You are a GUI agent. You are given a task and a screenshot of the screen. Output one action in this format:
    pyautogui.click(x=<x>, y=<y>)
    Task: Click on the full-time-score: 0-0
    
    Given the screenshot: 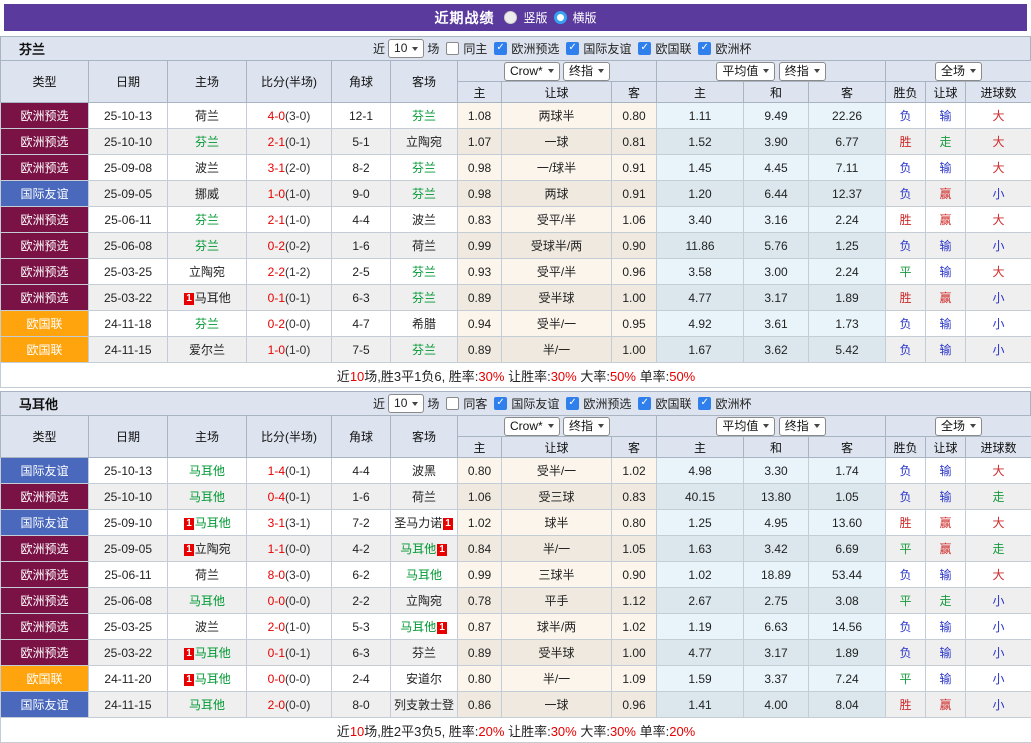 What is the action you would take?
    pyautogui.click(x=276, y=601)
    